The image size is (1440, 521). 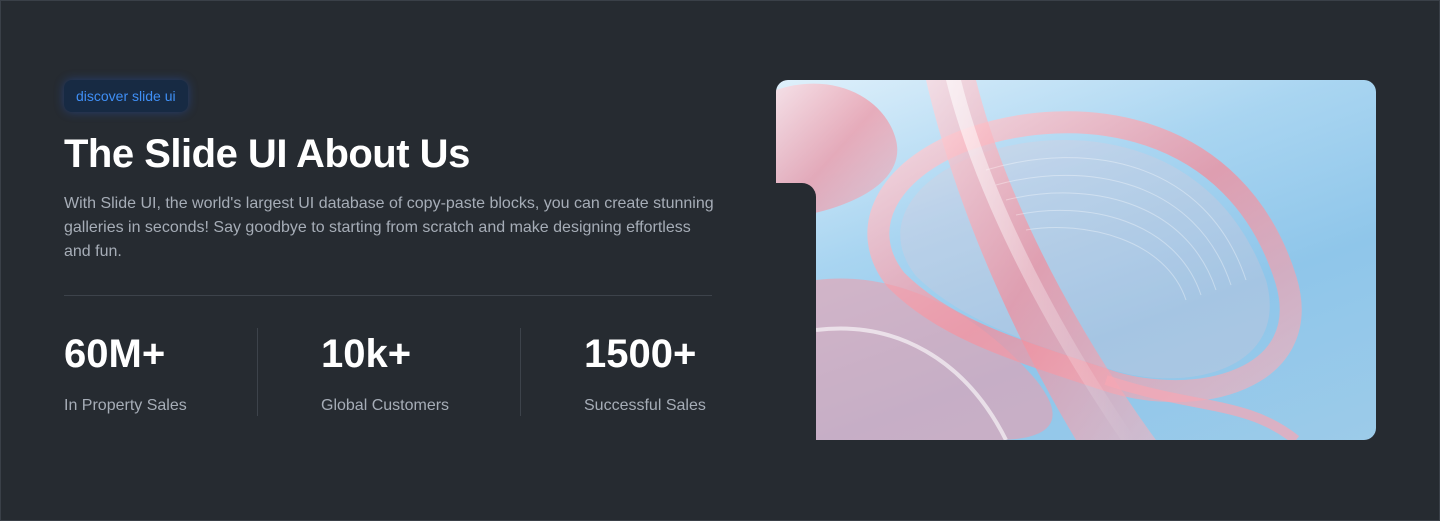 What do you see at coordinates (645, 405) in the screenshot?
I see `stat-label: Successful Sales` at bounding box center [645, 405].